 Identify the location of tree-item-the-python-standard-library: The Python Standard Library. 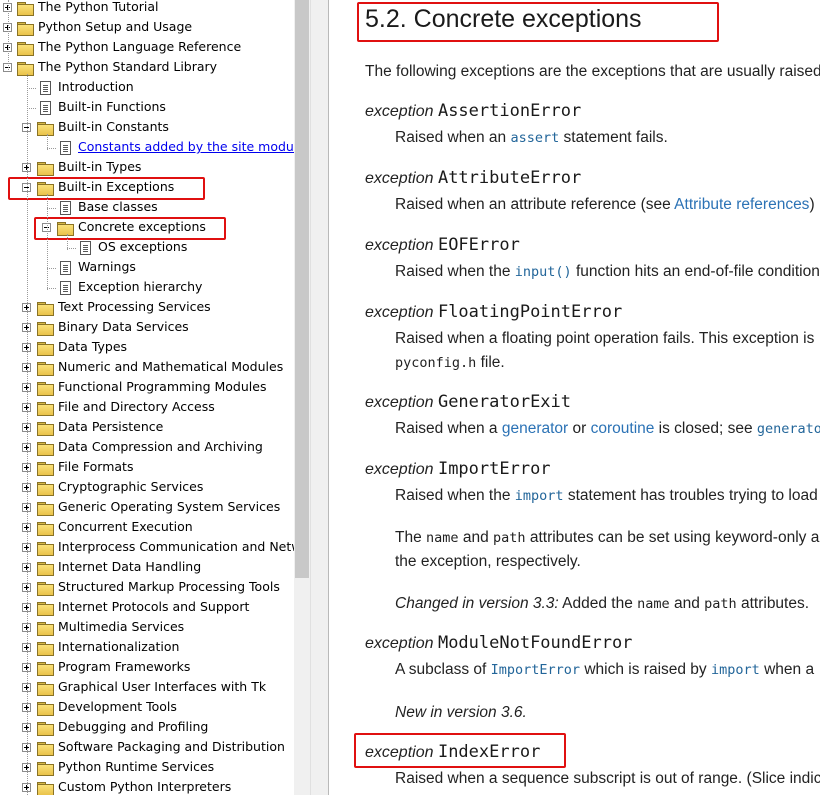
(147, 68).